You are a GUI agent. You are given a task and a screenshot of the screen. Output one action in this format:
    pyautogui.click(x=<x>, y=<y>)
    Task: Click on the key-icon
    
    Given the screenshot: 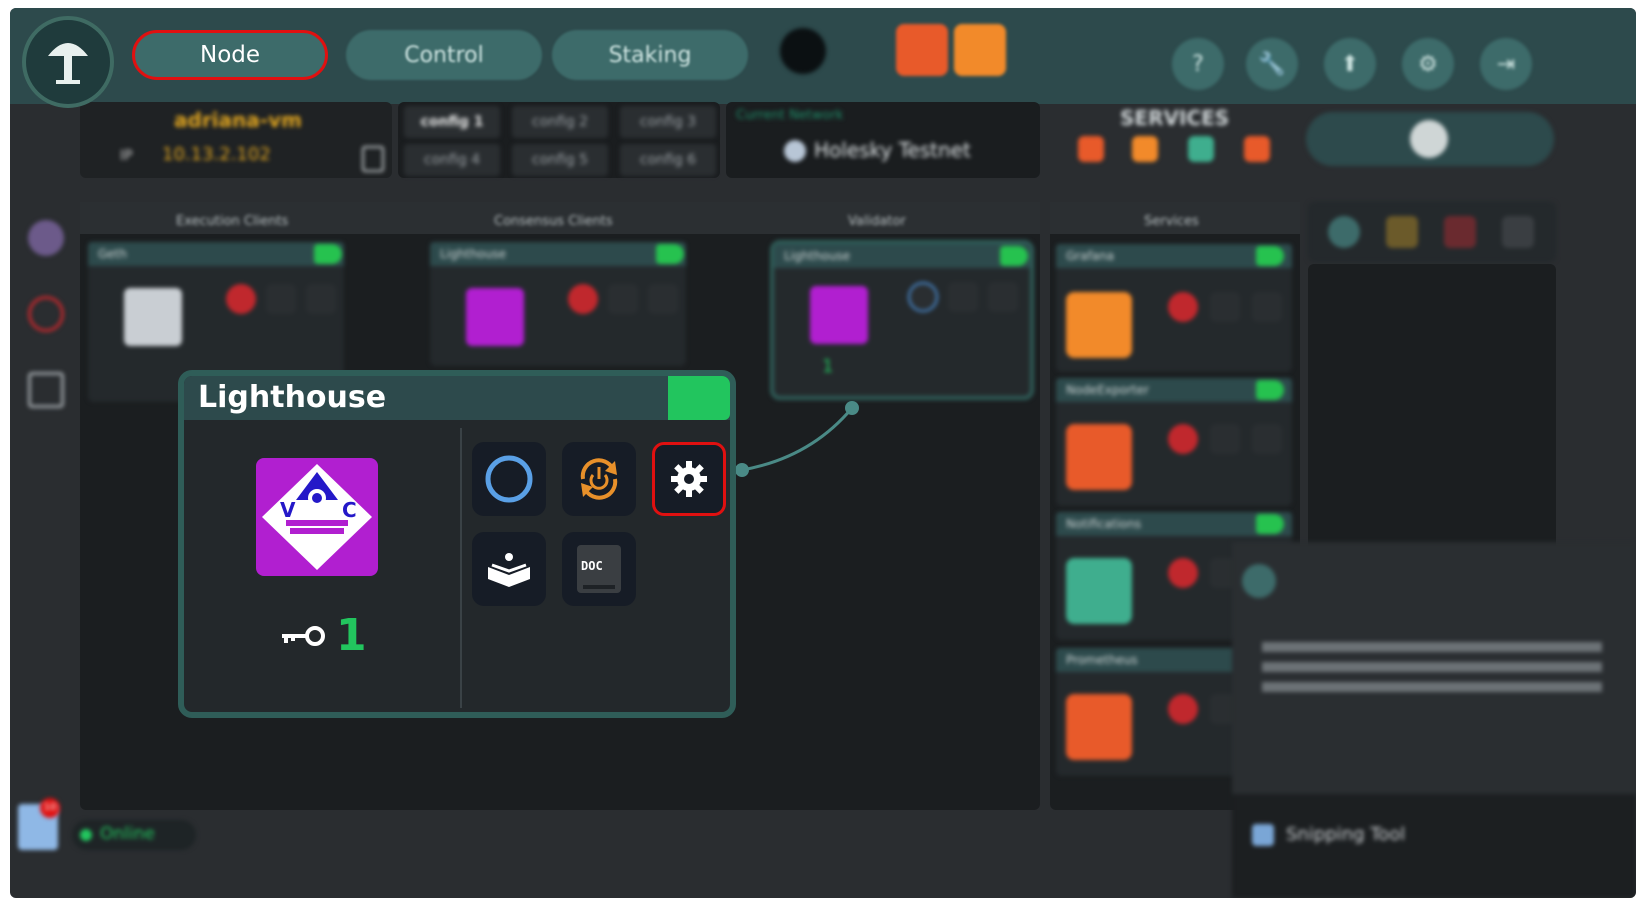 What is the action you would take?
    pyautogui.click(x=303, y=635)
    